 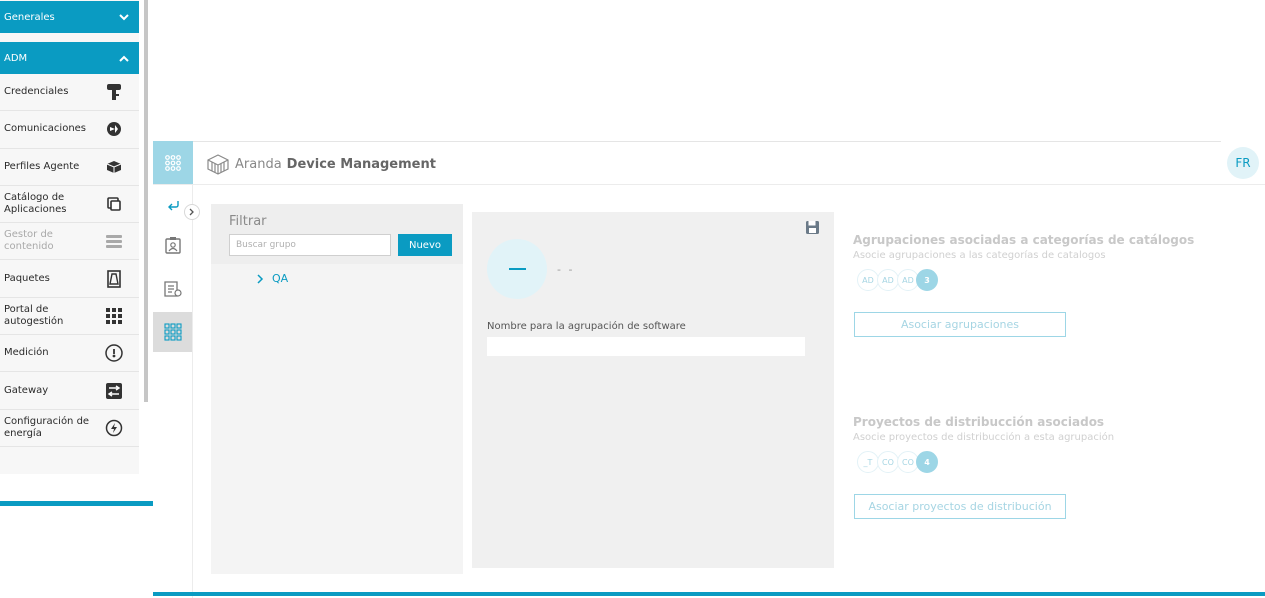 What do you see at coordinates (114, 428) in the screenshot?
I see `energy-icon` at bounding box center [114, 428].